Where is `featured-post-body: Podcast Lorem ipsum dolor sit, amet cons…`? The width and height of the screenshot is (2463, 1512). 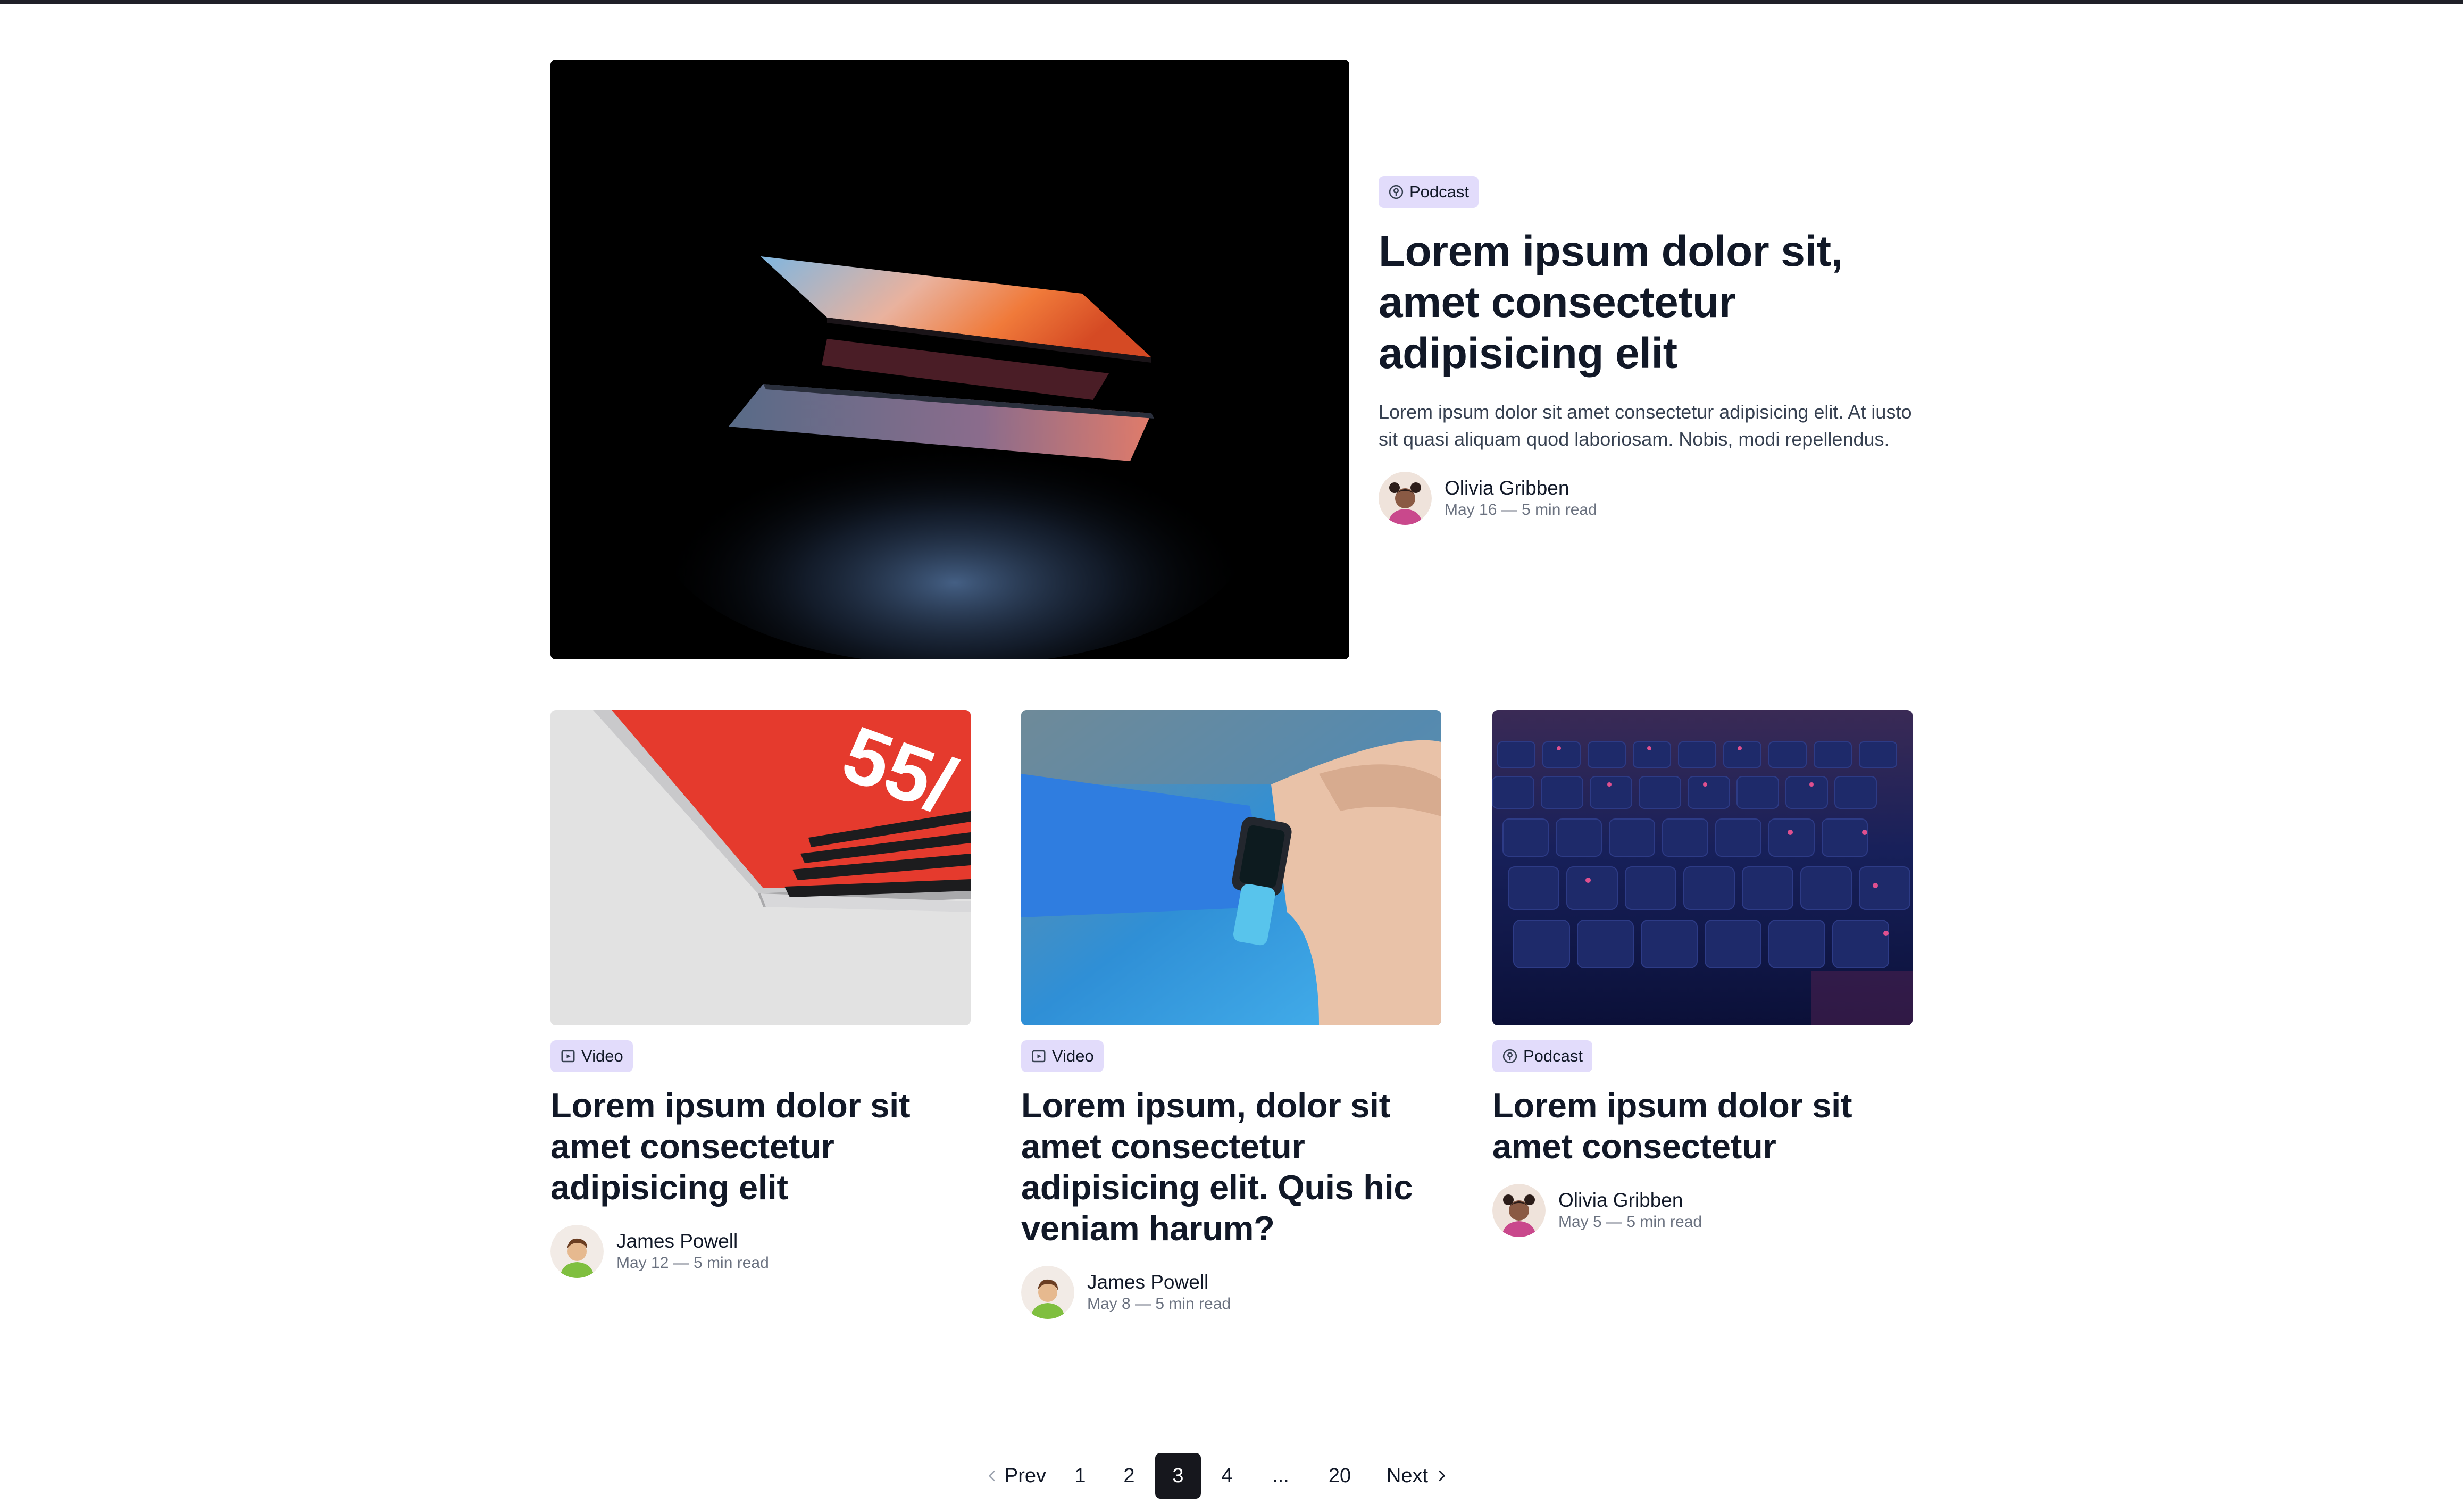 featured-post-body: Podcast Lorem ipsum dolor sit, amet cons… is located at coordinates (1646, 351).